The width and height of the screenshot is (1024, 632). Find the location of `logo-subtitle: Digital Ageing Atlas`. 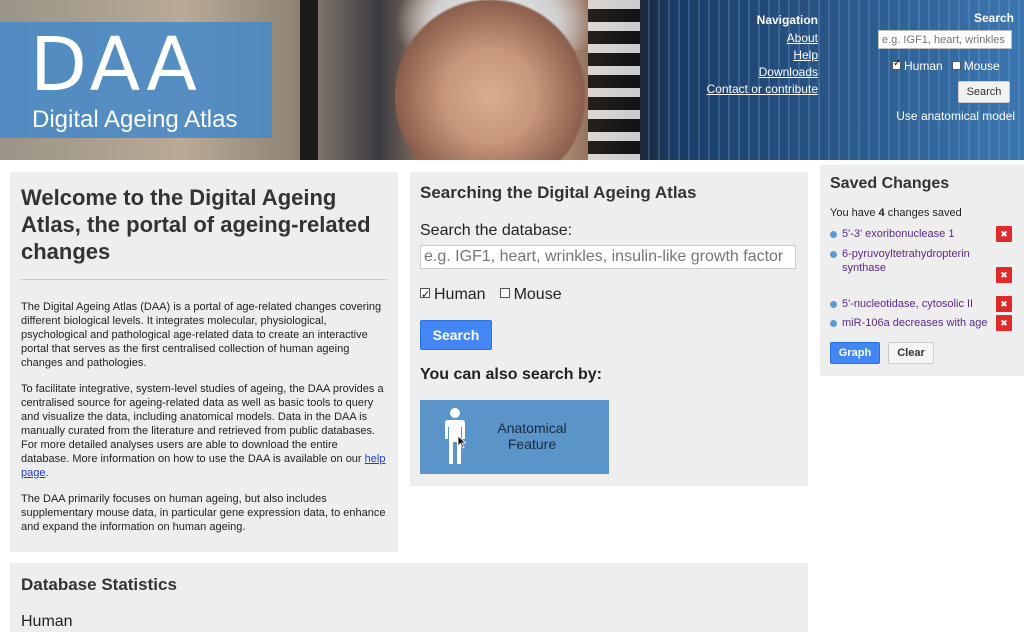

logo-subtitle: Digital Ageing Atlas is located at coordinates (135, 119).